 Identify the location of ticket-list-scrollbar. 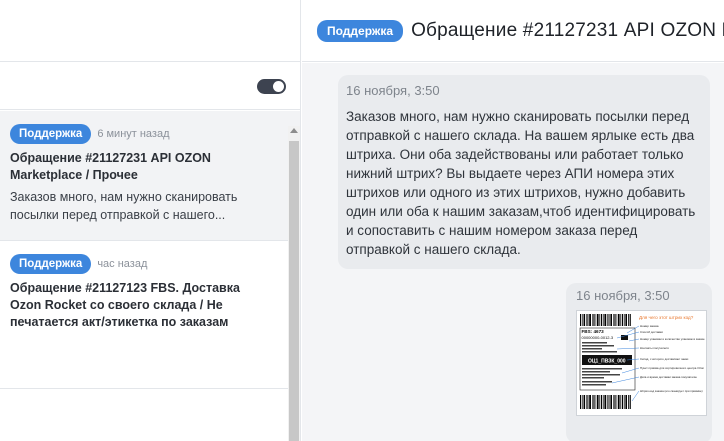
(294, 283).